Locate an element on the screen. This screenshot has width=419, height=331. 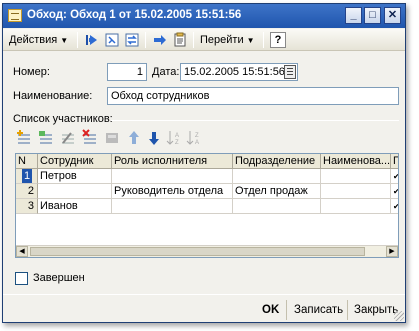
document-icon is located at coordinates (15, 15).